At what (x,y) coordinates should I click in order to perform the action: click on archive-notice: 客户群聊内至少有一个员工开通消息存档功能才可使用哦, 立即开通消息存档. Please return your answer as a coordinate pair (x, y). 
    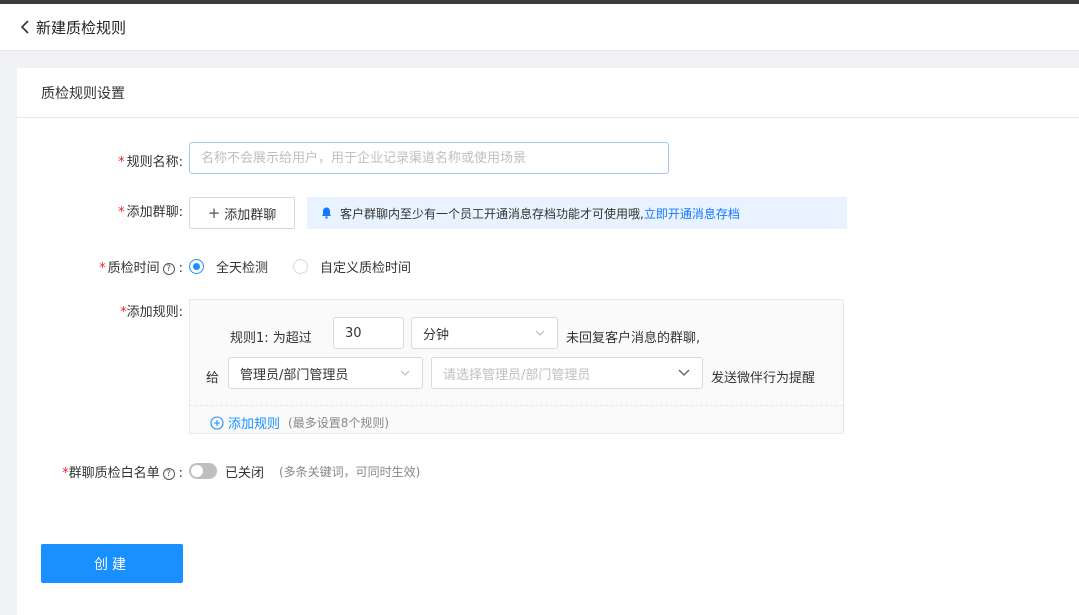
    Looking at the image, I should click on (577, 213).